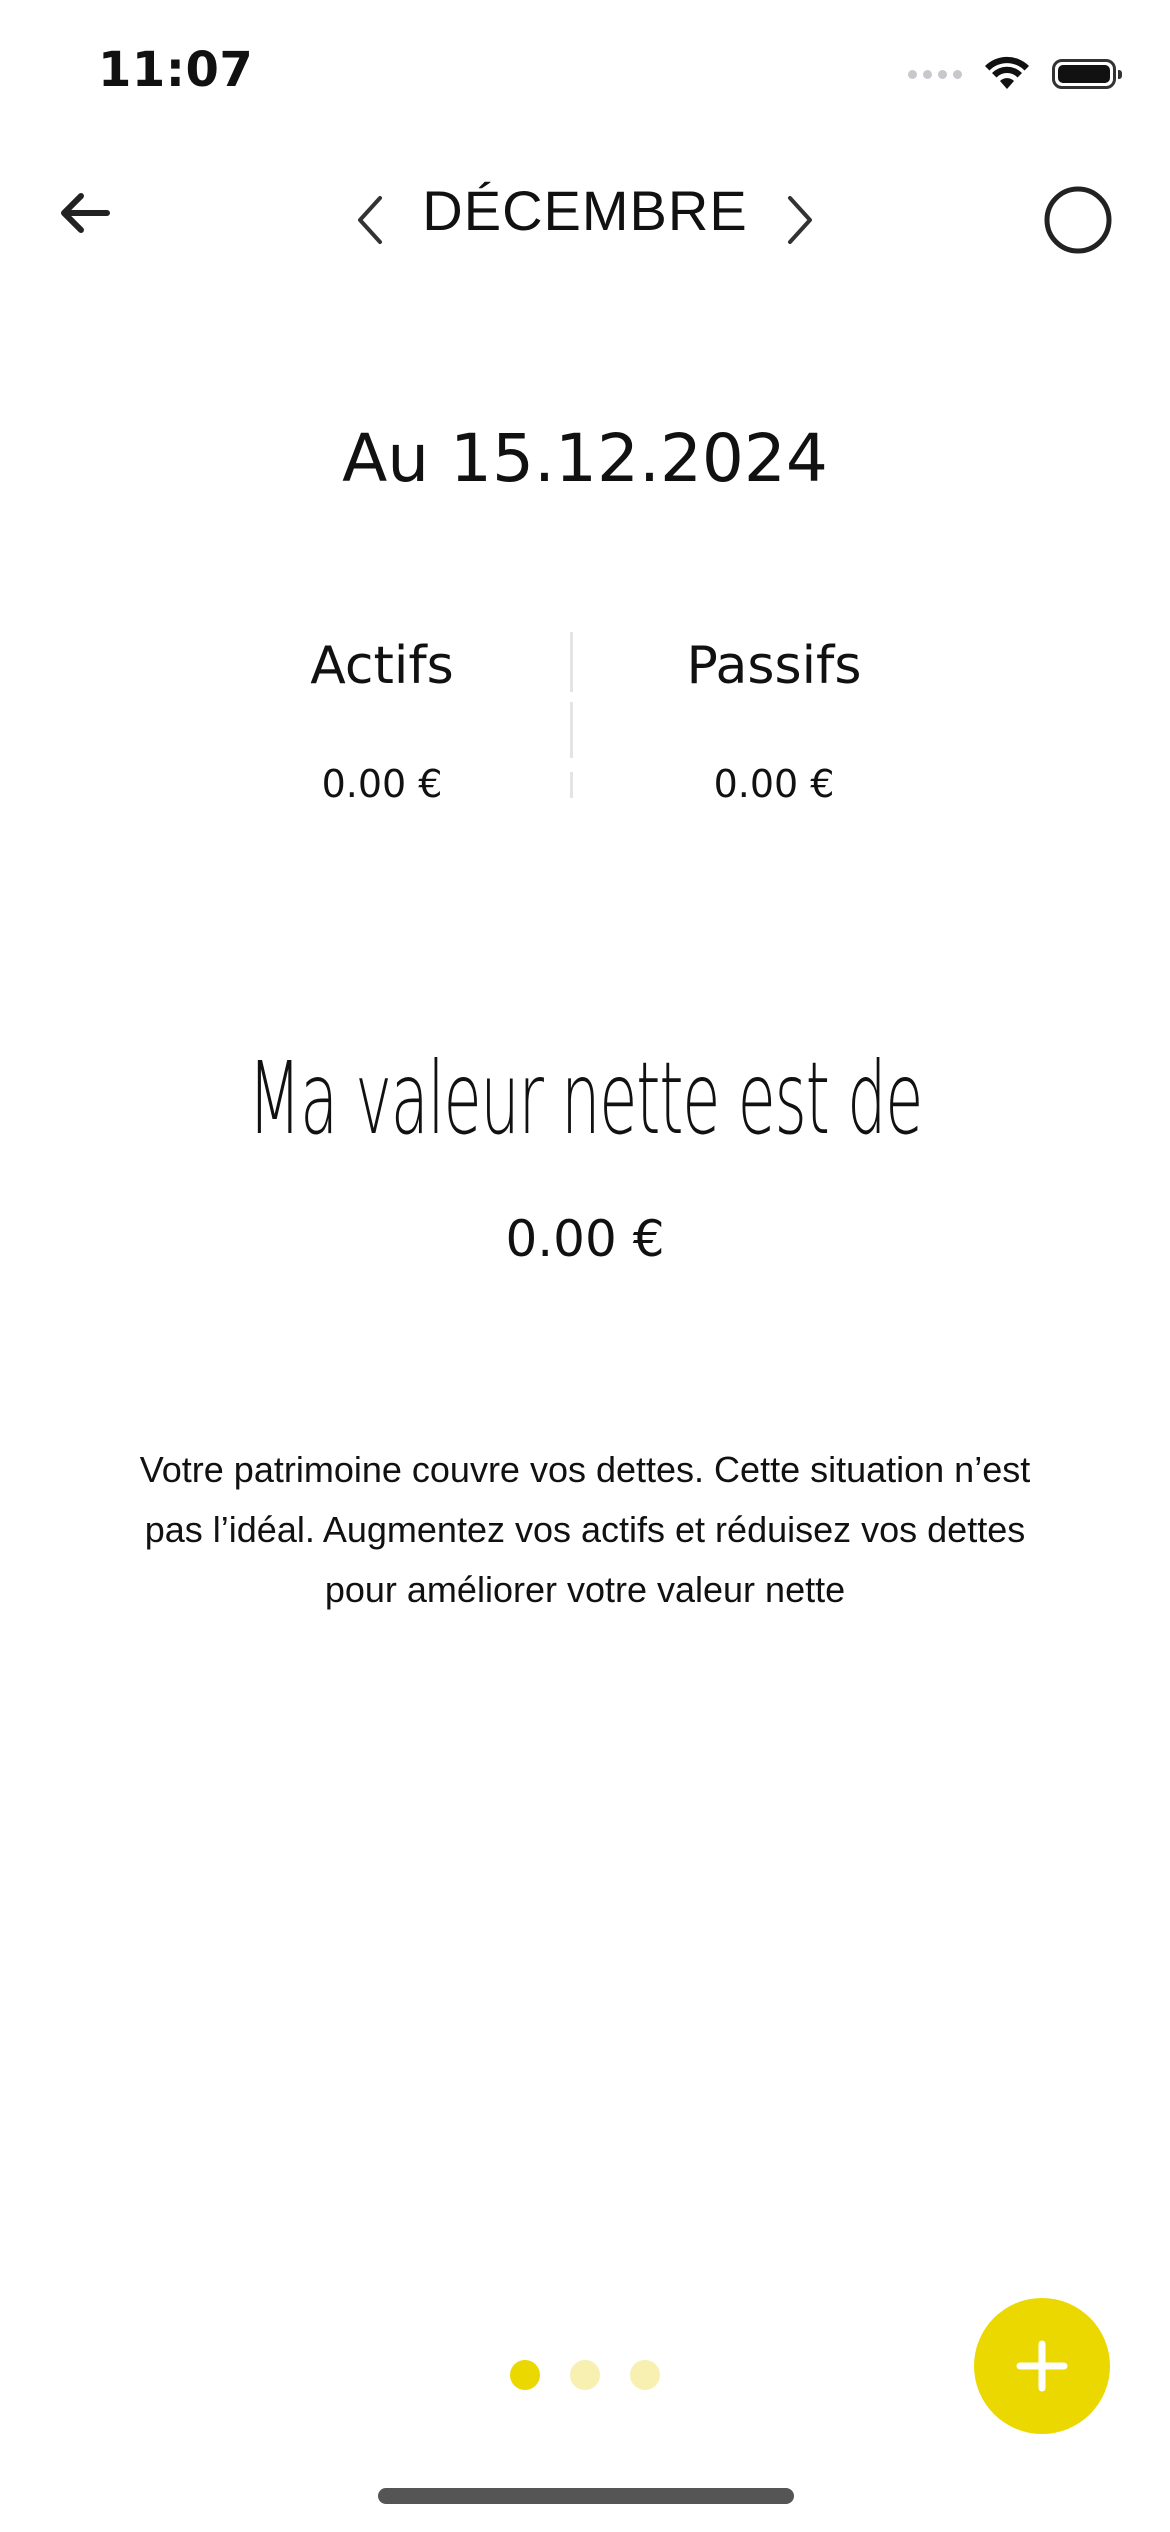 The height and width of the screenshot is (2532, 1170). I want to click on circle-icon, so click(1078, 220).